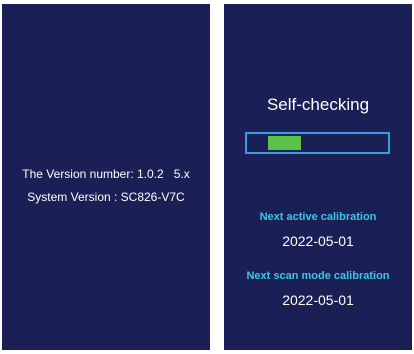  I want to click on next-scan-mode-calibration-label: Next scan mode calibration, so click(318, 276).